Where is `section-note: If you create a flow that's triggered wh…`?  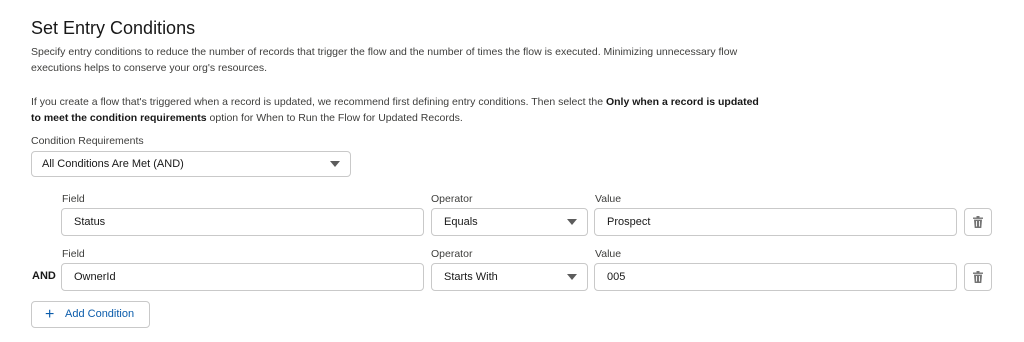 section-note: If you create a flow that's triggered wh… is located at coordinates (401, 110).